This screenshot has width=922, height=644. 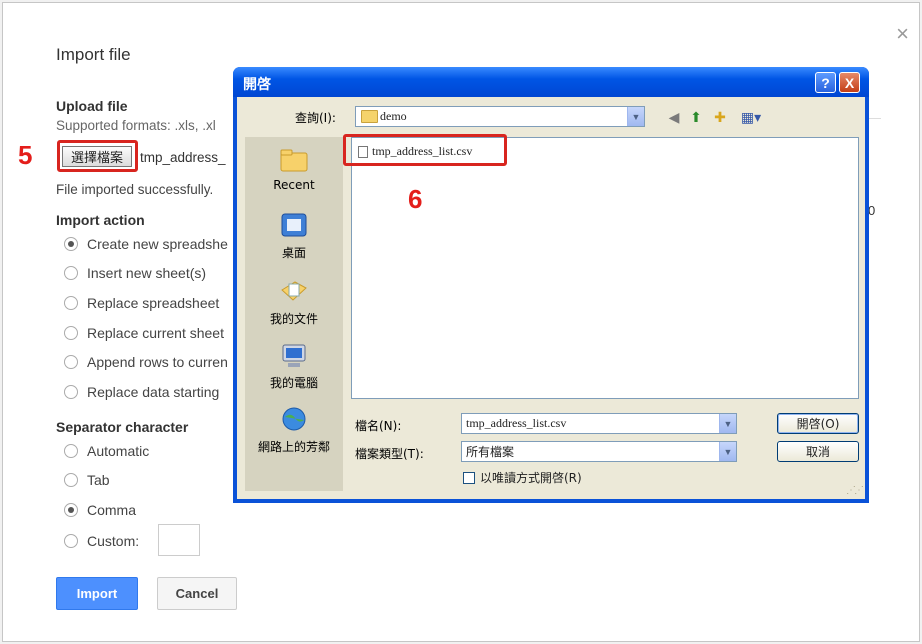 I want to click on read-only-label: 以唯讀方式開啓(R), so click(x=531, y=478).